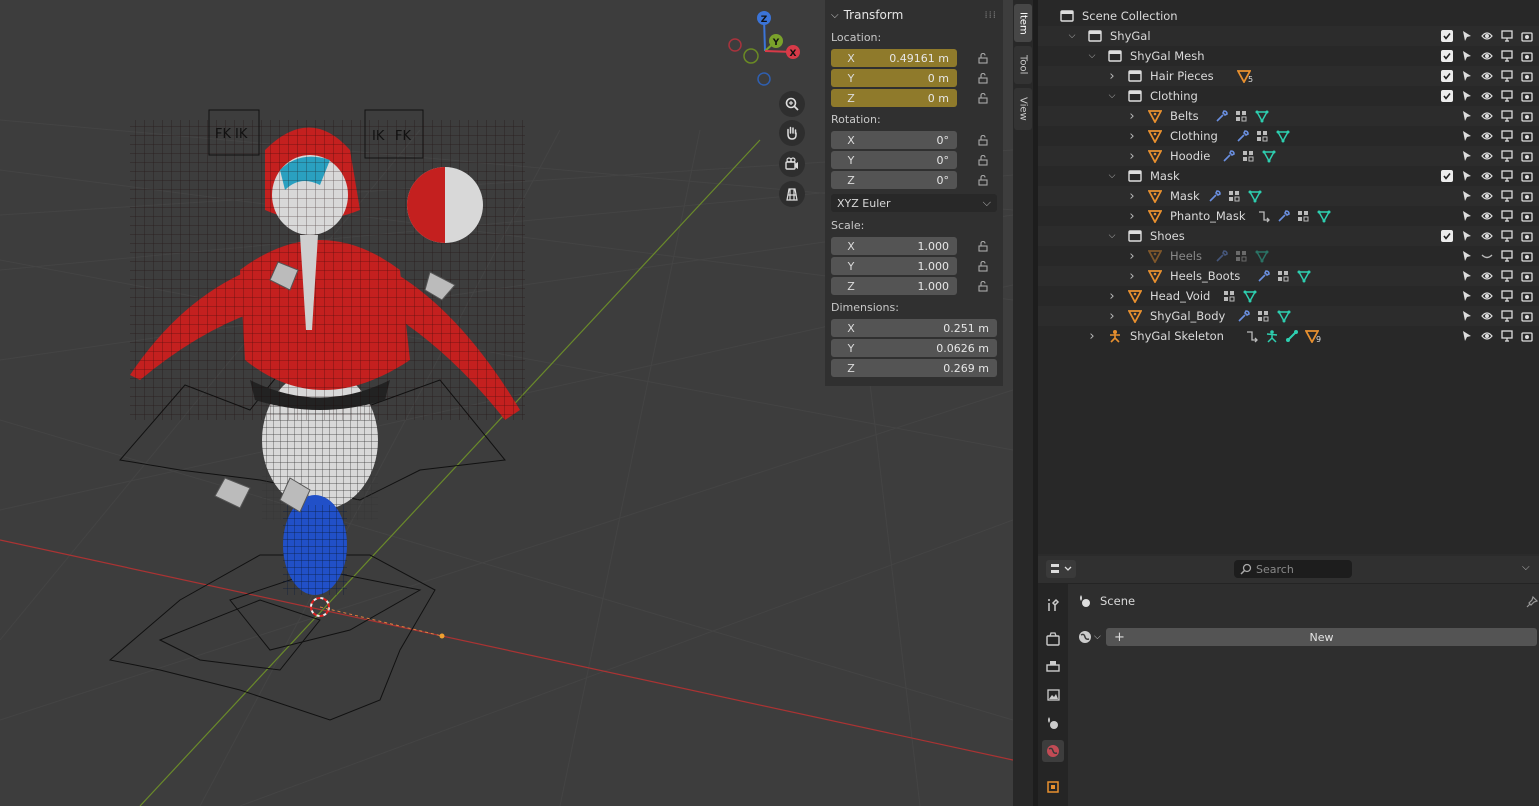 The width and height of the screenshot is (1539, 806). I want to click on tab-item: Item, so click(1023, 23).